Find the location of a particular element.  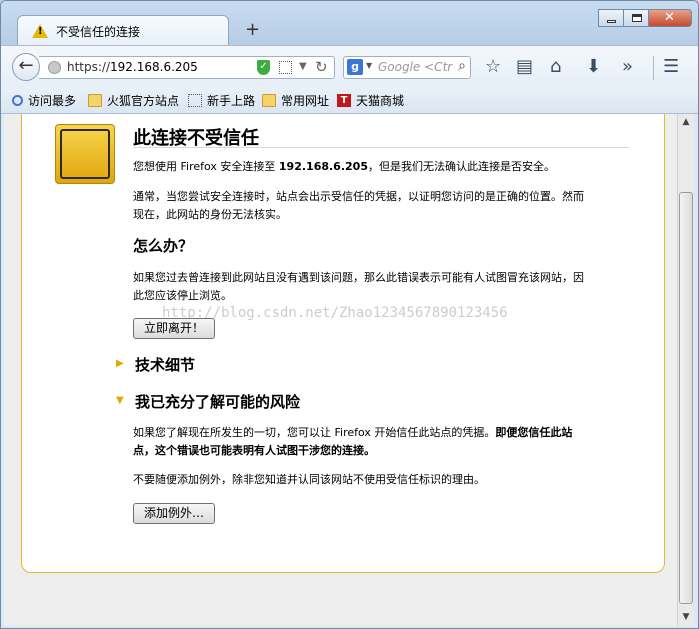

bookmark-label: 常用网址 is located at coordinates (305, 101).